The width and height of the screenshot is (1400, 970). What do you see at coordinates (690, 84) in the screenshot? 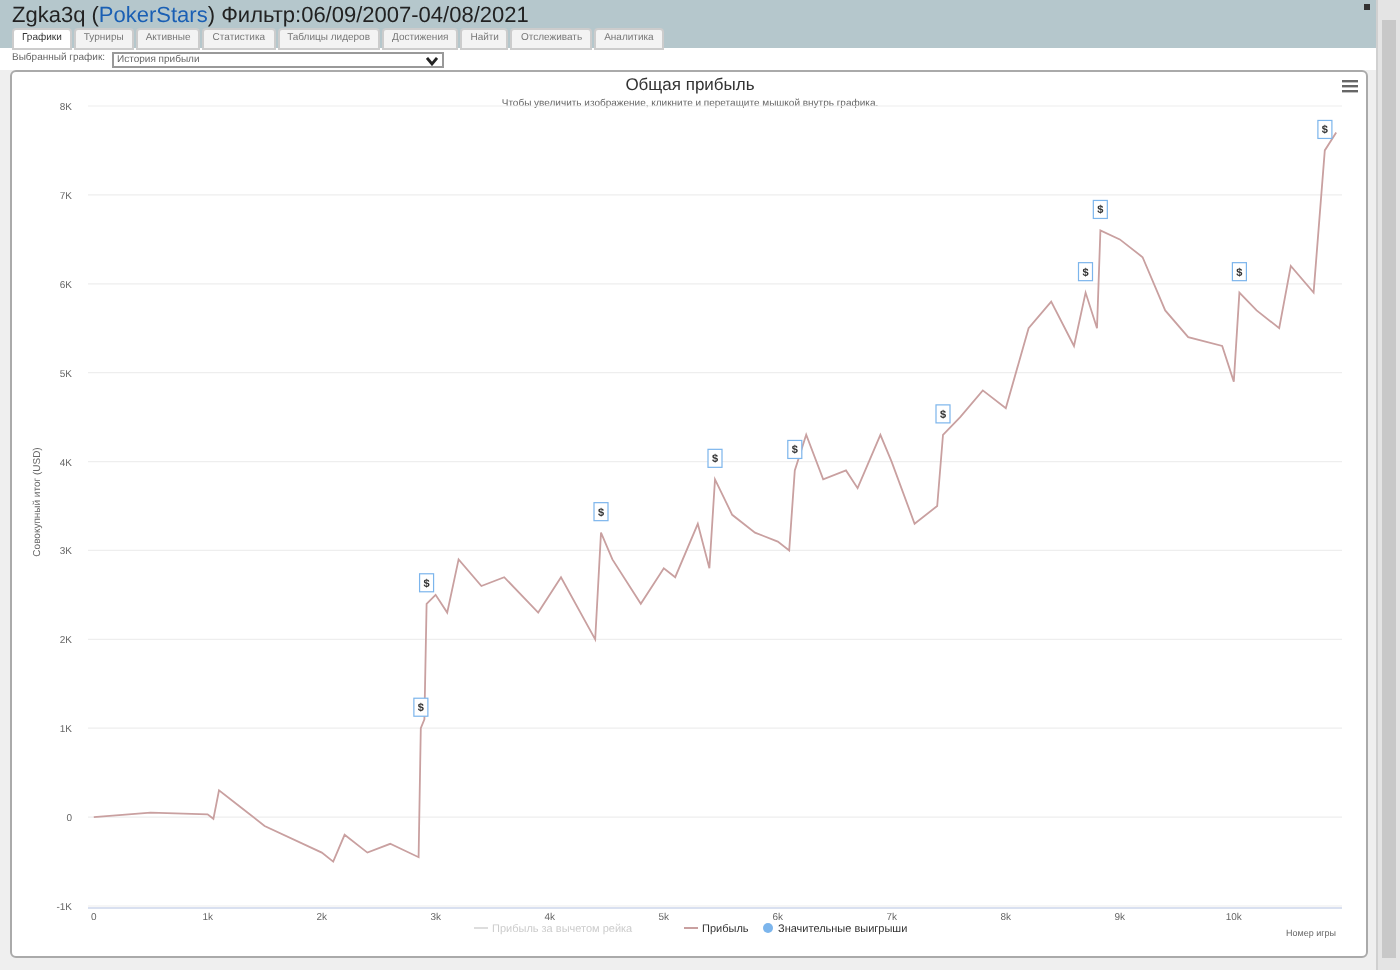
I see `chart-title: Общая прибыль` at bounding box center [690, 84].